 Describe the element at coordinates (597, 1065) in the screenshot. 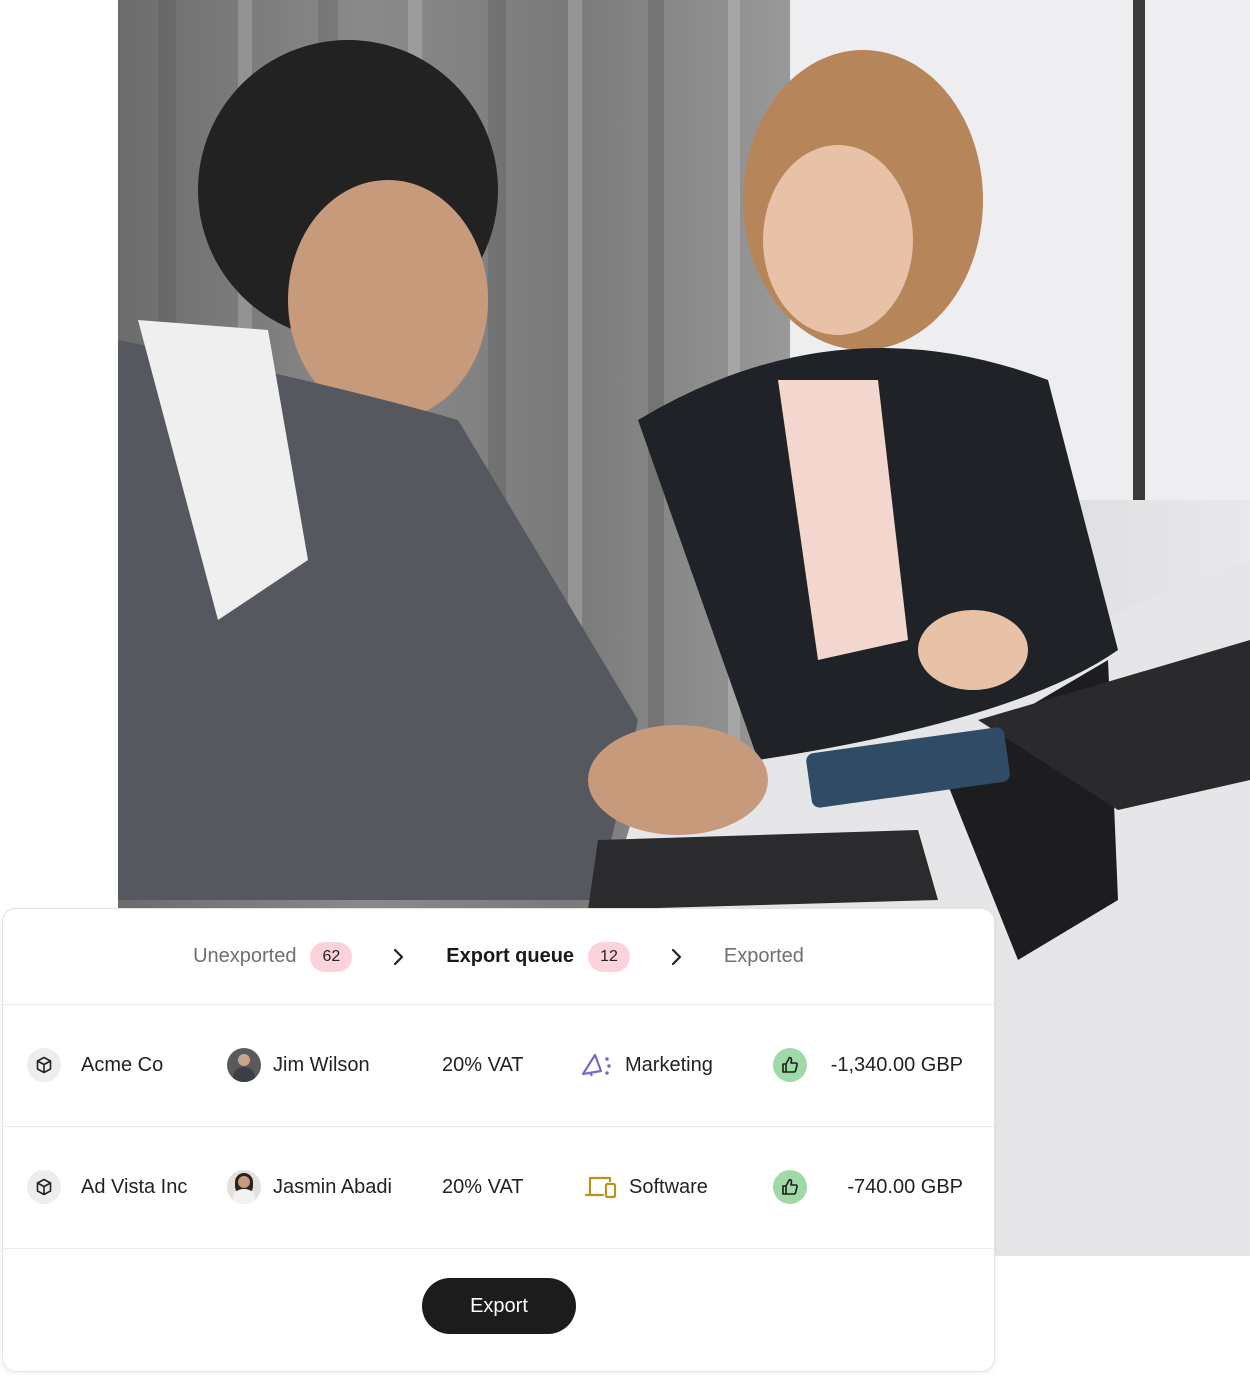

I see `megaphone-icon` at that location.